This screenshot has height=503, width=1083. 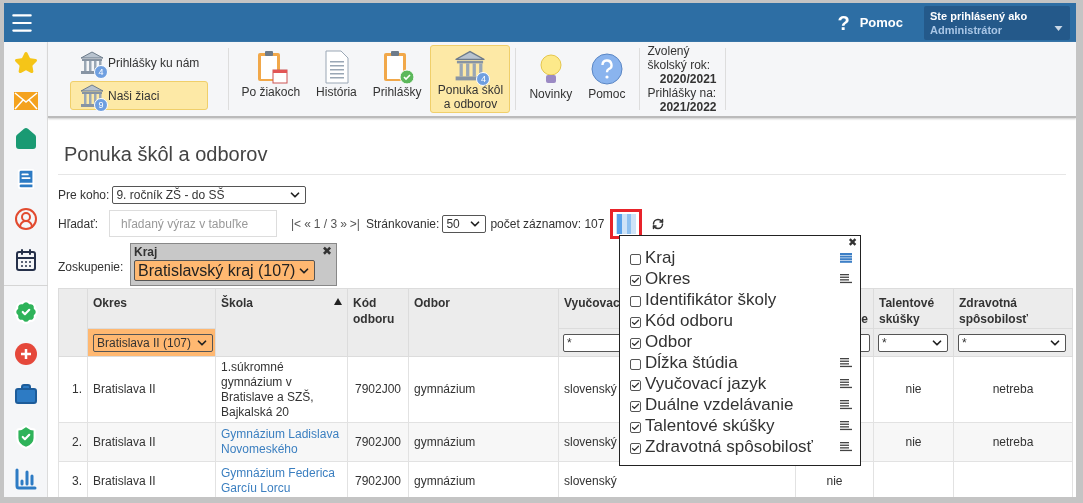 What do you see at coordinates (84, 195) in the screenshot?
I see `for-whom-label: Pre koho:` at bounding box center [84, 195].